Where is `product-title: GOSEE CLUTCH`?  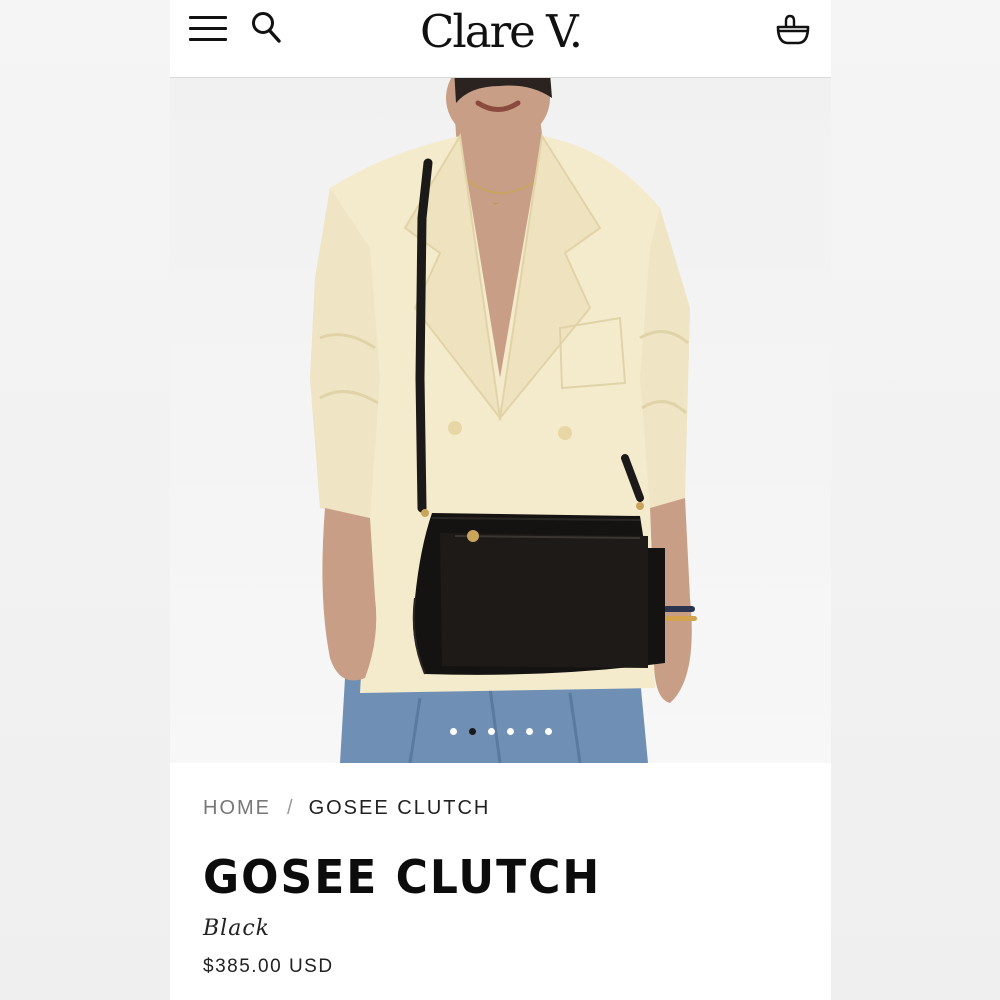
product-title: GOSEE CLUTCH is located at coordinates (402, 878).